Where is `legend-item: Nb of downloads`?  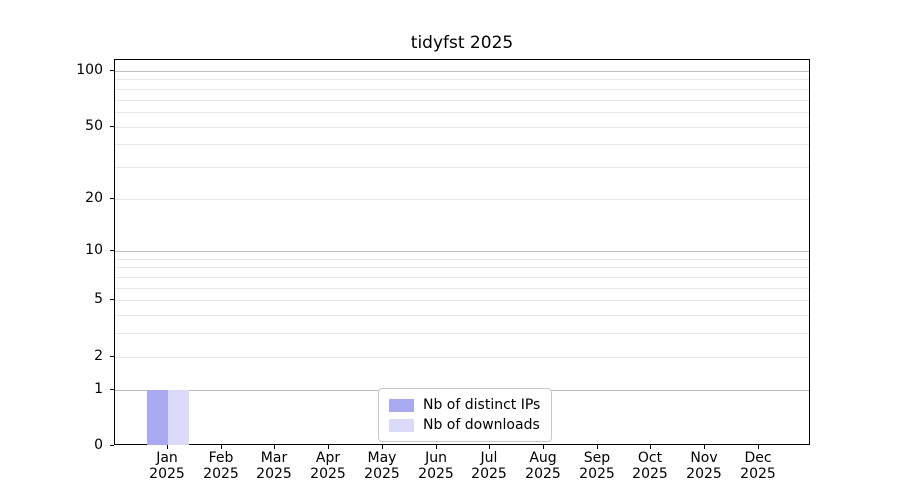
legend-item: Nb of downloads is located at coordinates (464, 425).